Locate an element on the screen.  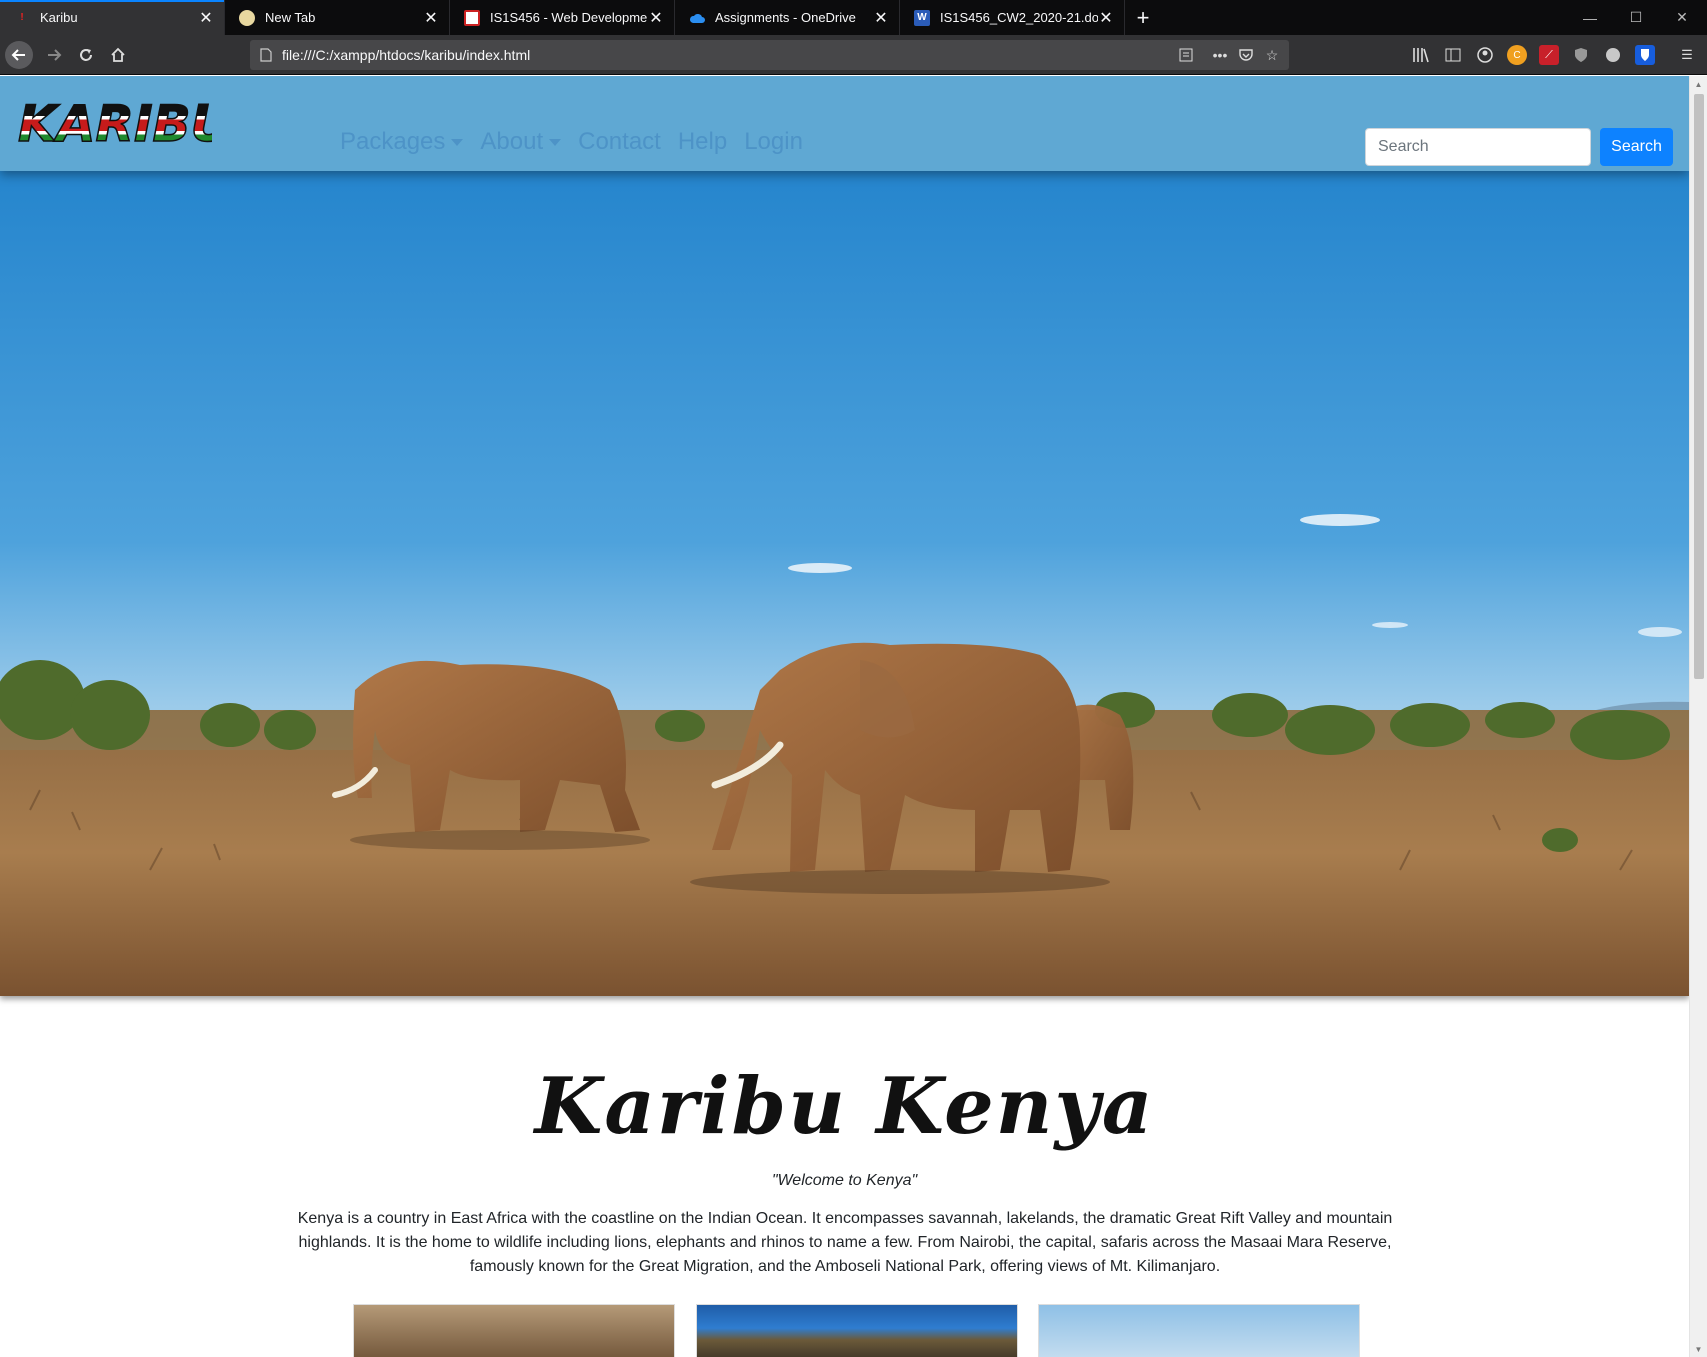
bookmark-star-icon: ☆ is located at coordinates (1272, 55).